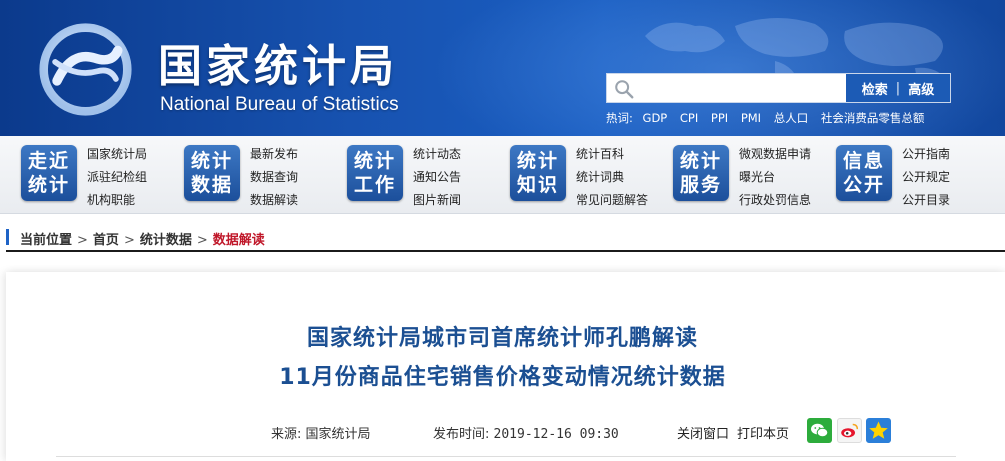 Image resolution: width=1005 pixels, height=461 pixels. Describe the element at coordinates (48, 161) in the screenshot. I see `nav-badge-line: 走近` at that location.